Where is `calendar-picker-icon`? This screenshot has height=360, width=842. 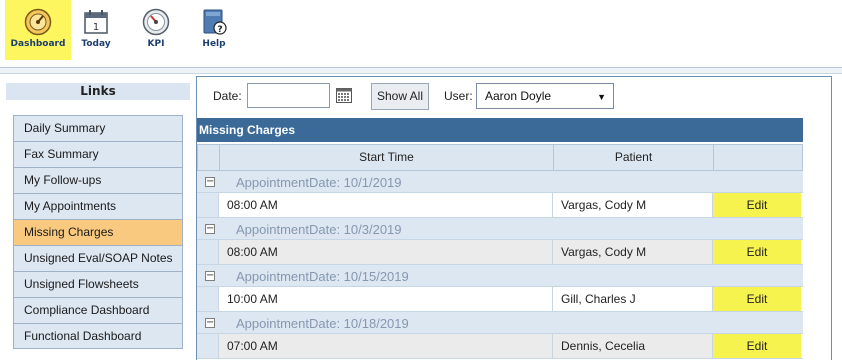
calendar-picker-icon is located at coordinates (344, 95).